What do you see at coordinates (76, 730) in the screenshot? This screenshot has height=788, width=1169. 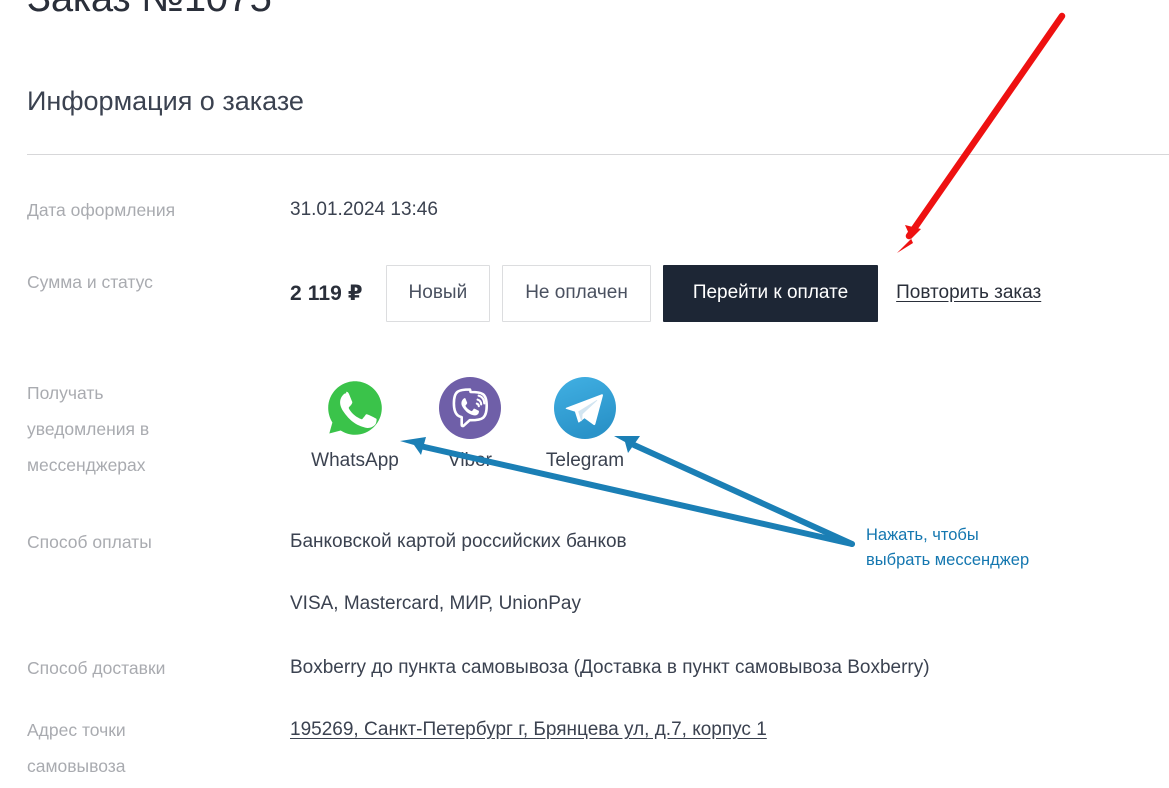 I see `pickup-address-label-line-1: Адрес точки` at bounding box center [76, 730].